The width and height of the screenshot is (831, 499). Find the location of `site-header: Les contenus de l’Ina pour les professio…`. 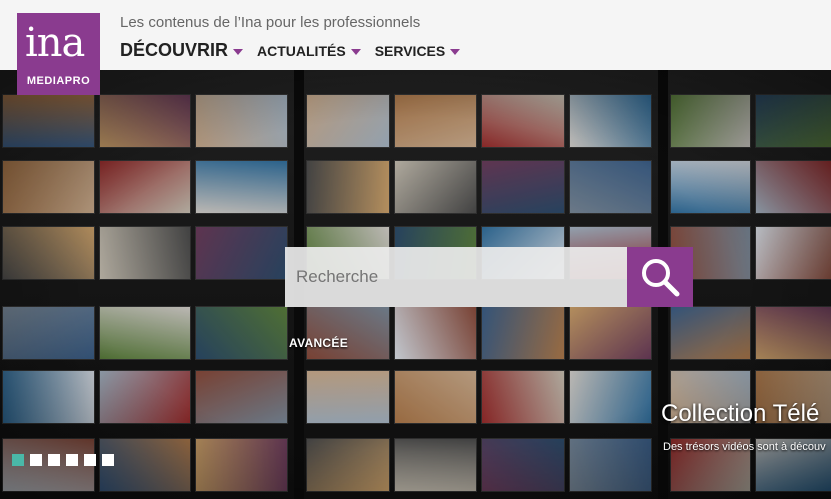

site-header: Les contenus de l’Ina pour les professio… is located at coordinates (415, 35).